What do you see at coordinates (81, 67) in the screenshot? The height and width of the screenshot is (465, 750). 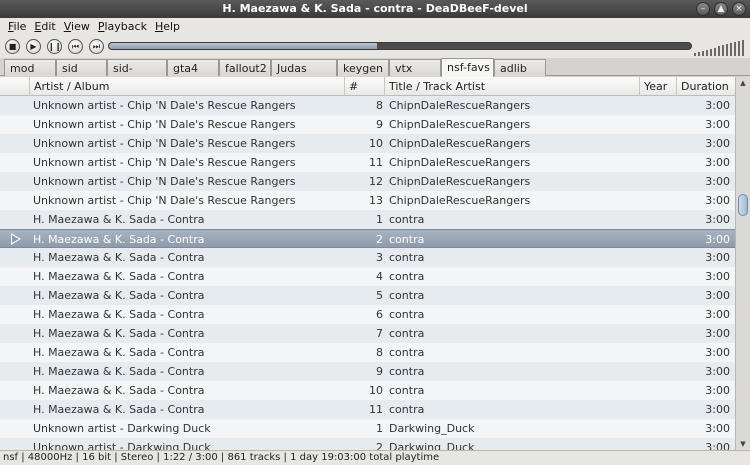 I see `tab-sid: sid` at bounding box center [81, 67].